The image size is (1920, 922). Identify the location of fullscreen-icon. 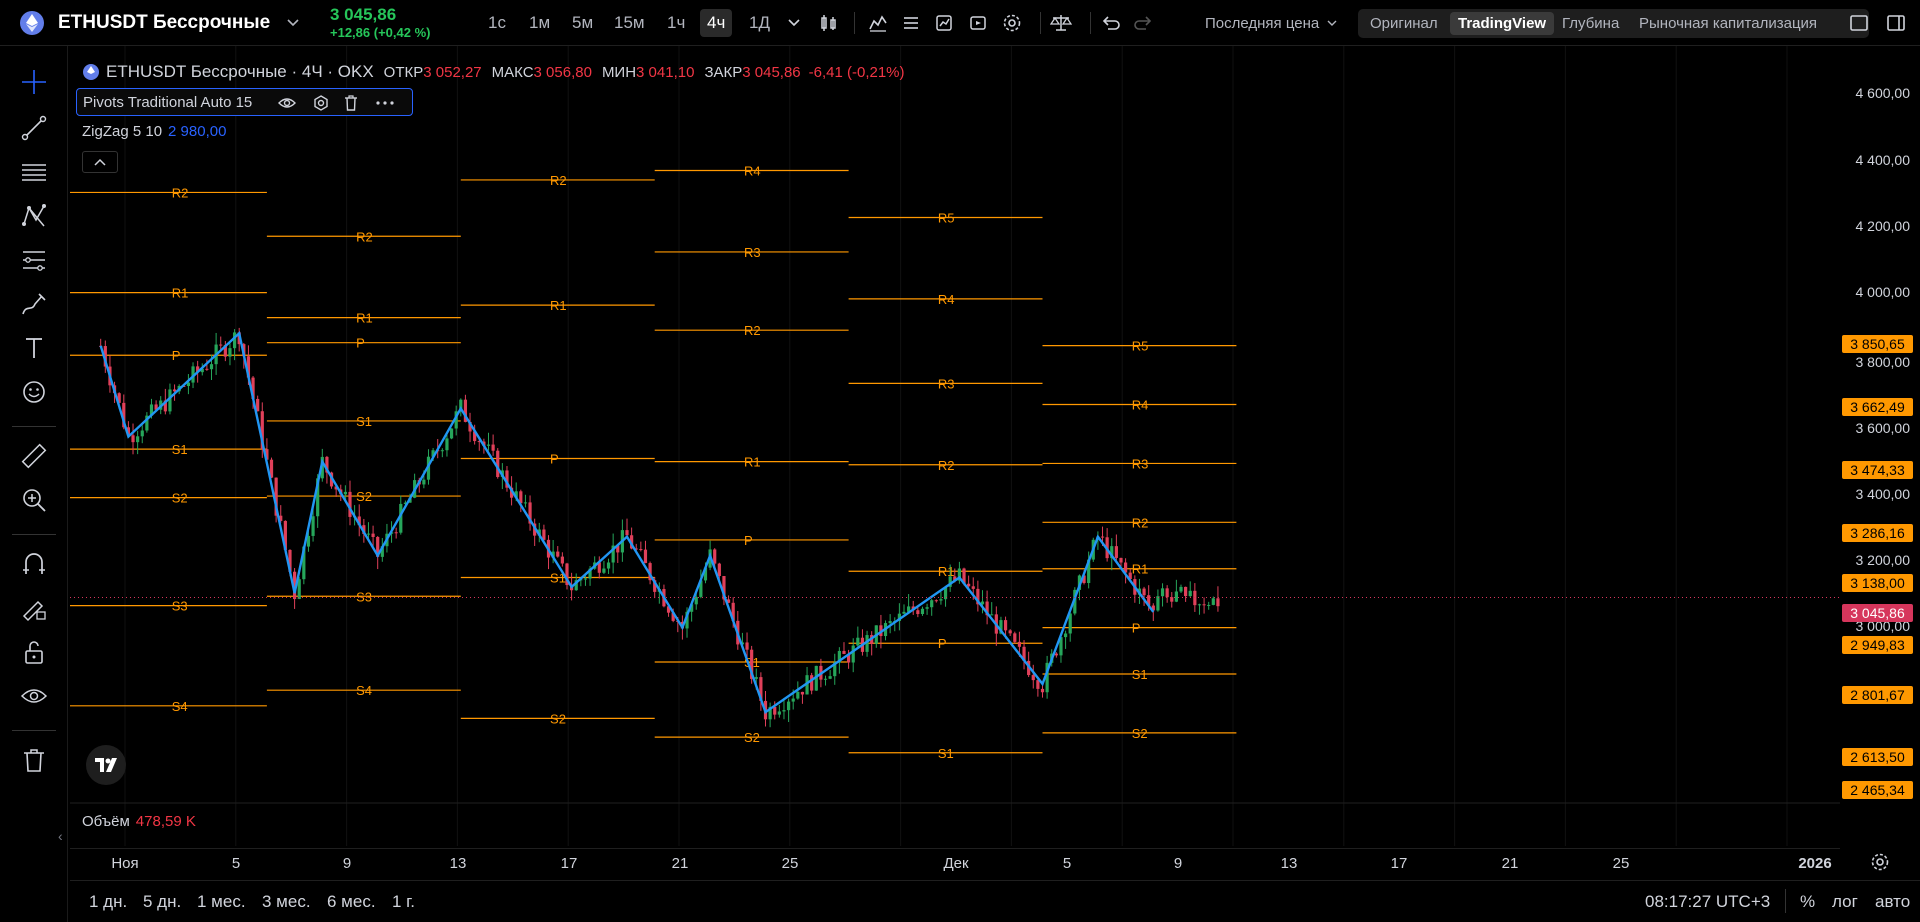
(1859, 23).